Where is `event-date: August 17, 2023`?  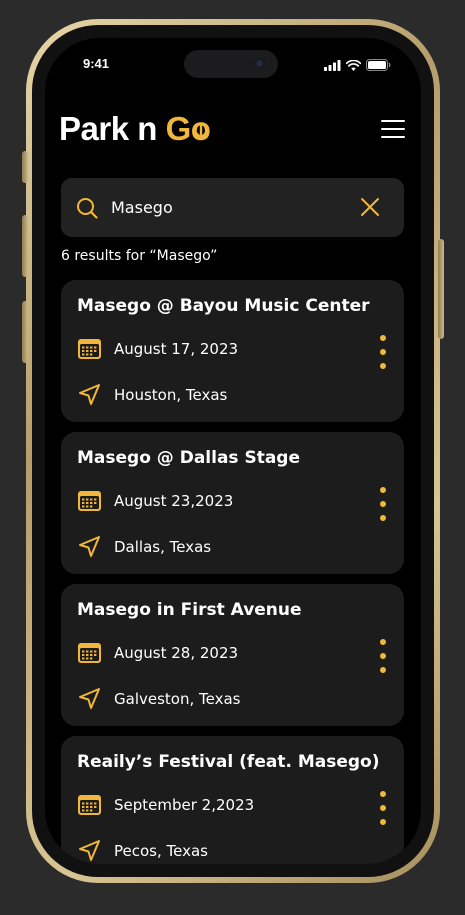
event-date: August 17, 2023 is located at coordinates (176, 349).